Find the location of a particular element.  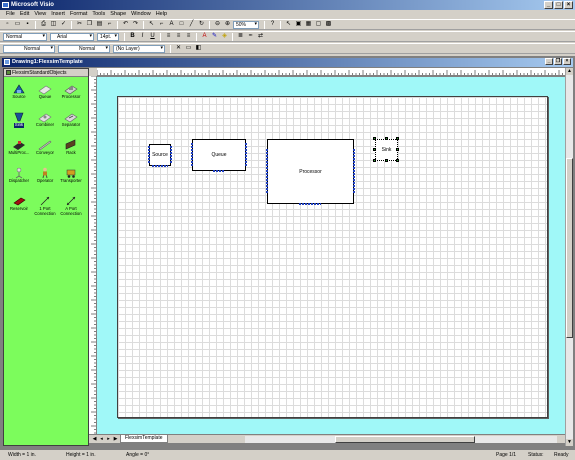

scroll-up-icon: ▲ is located at coordinates (569, 71).